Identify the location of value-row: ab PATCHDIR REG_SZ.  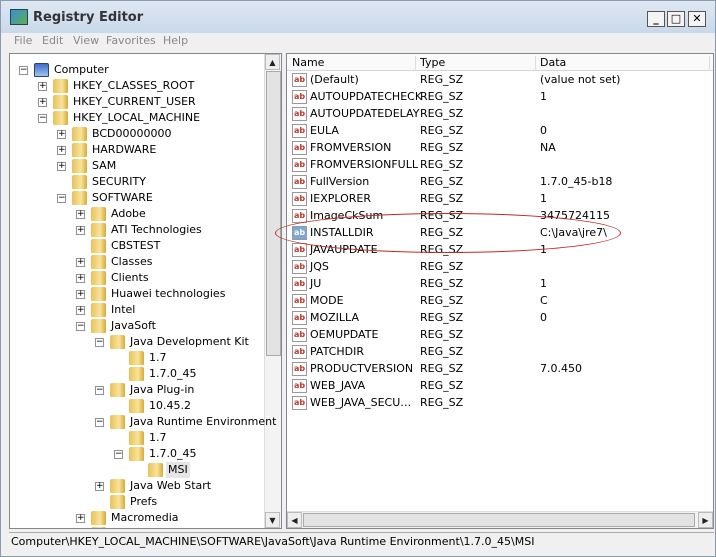
(500, 351).